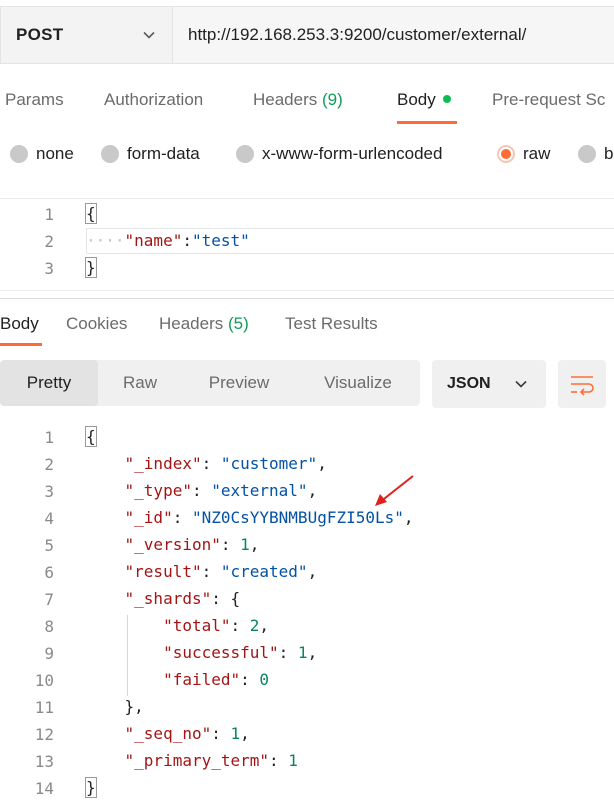  I want to click on line-number: 7, so click(49, 599).